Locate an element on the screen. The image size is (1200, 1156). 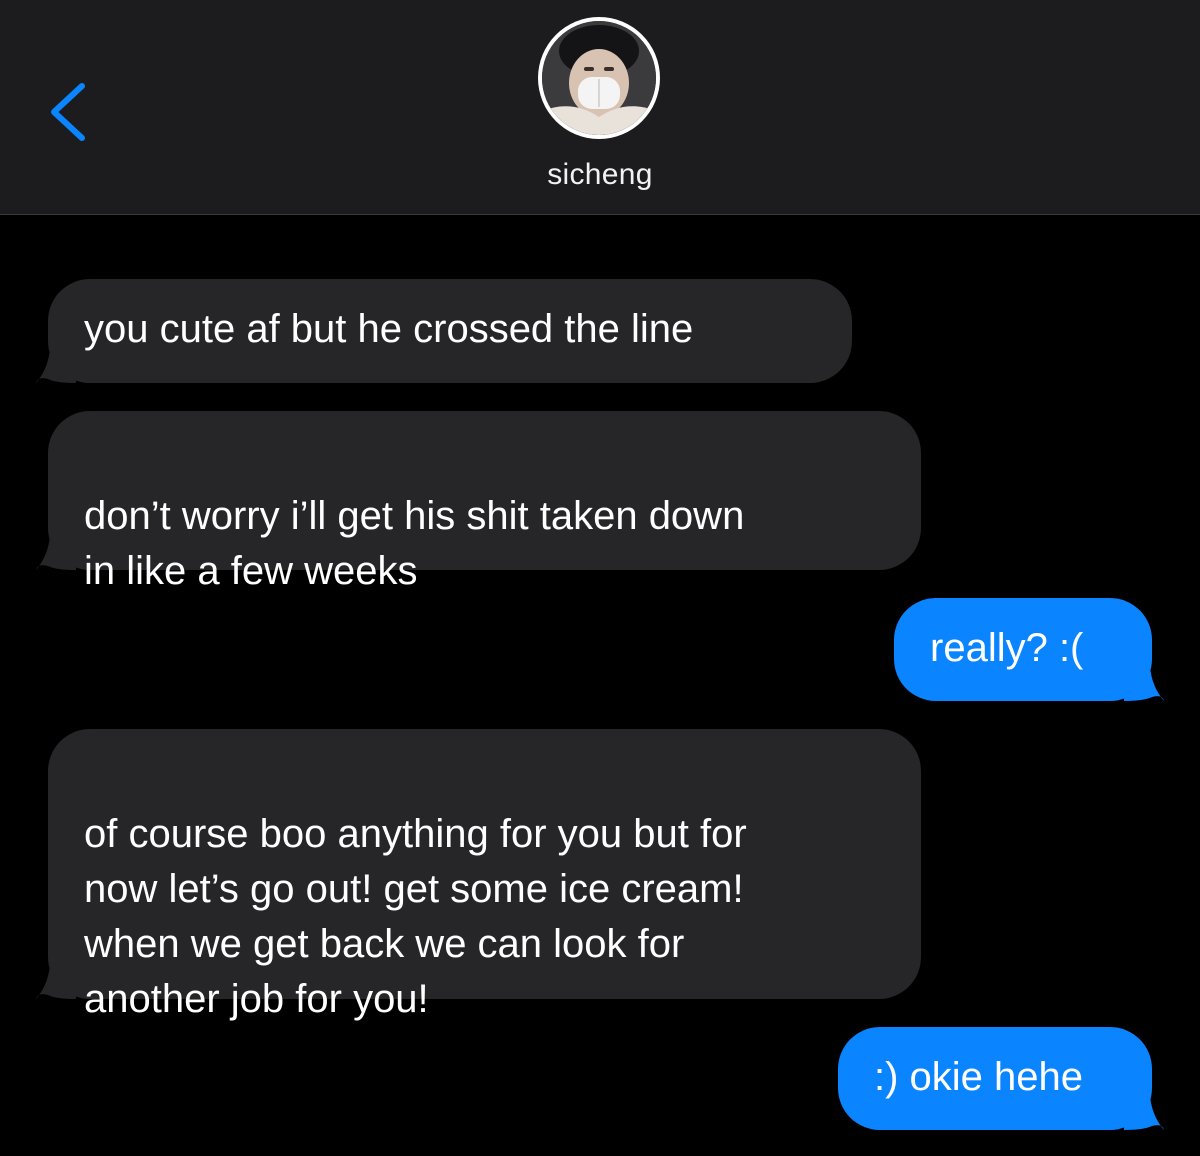
chevron-left-icon is located at coordinates (68, 112).